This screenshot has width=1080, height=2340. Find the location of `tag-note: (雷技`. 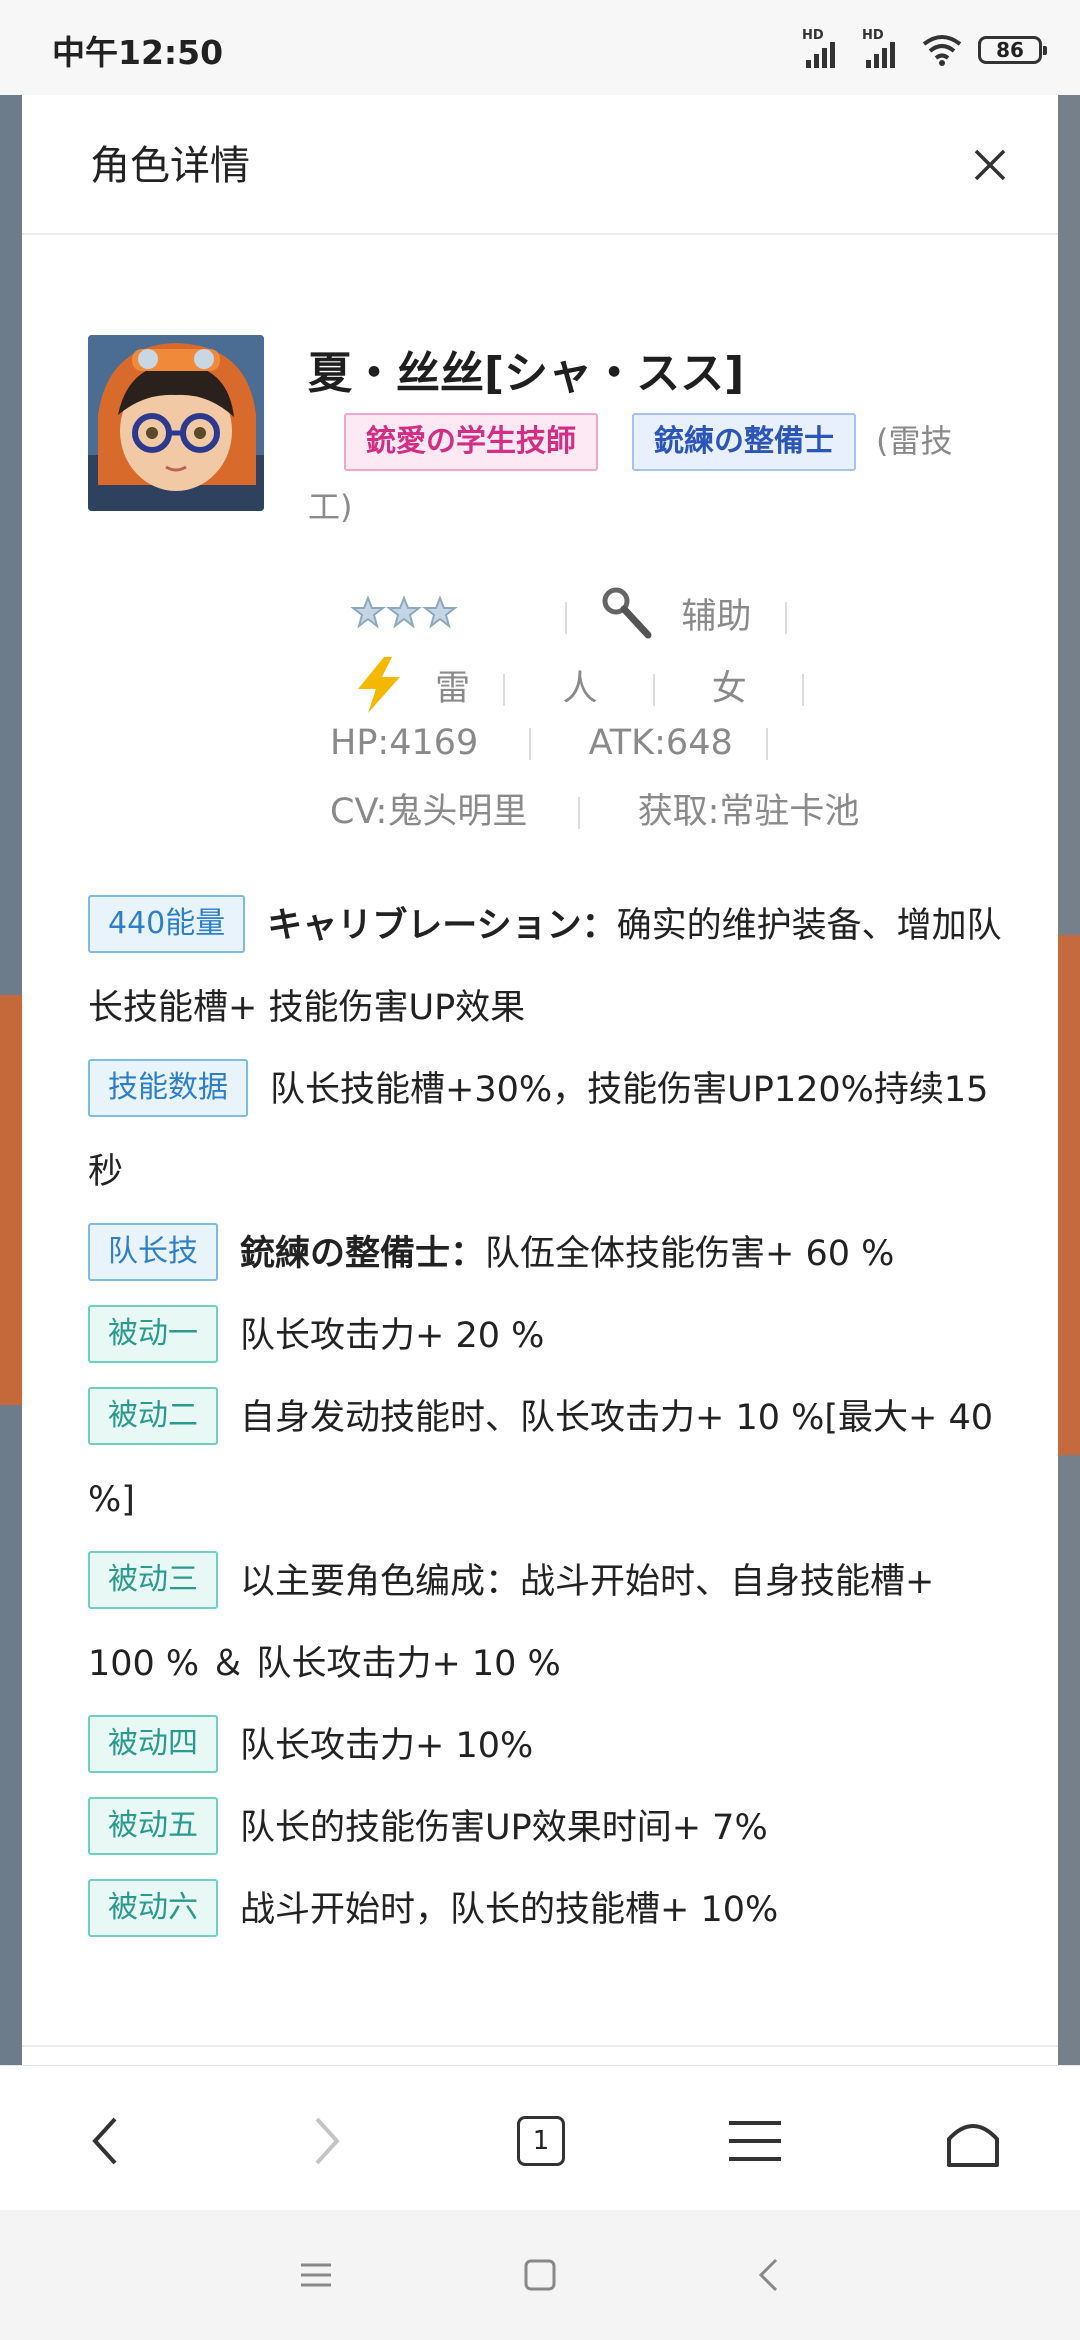

tag-note: (雷技 is located at coordinates (914, 441).